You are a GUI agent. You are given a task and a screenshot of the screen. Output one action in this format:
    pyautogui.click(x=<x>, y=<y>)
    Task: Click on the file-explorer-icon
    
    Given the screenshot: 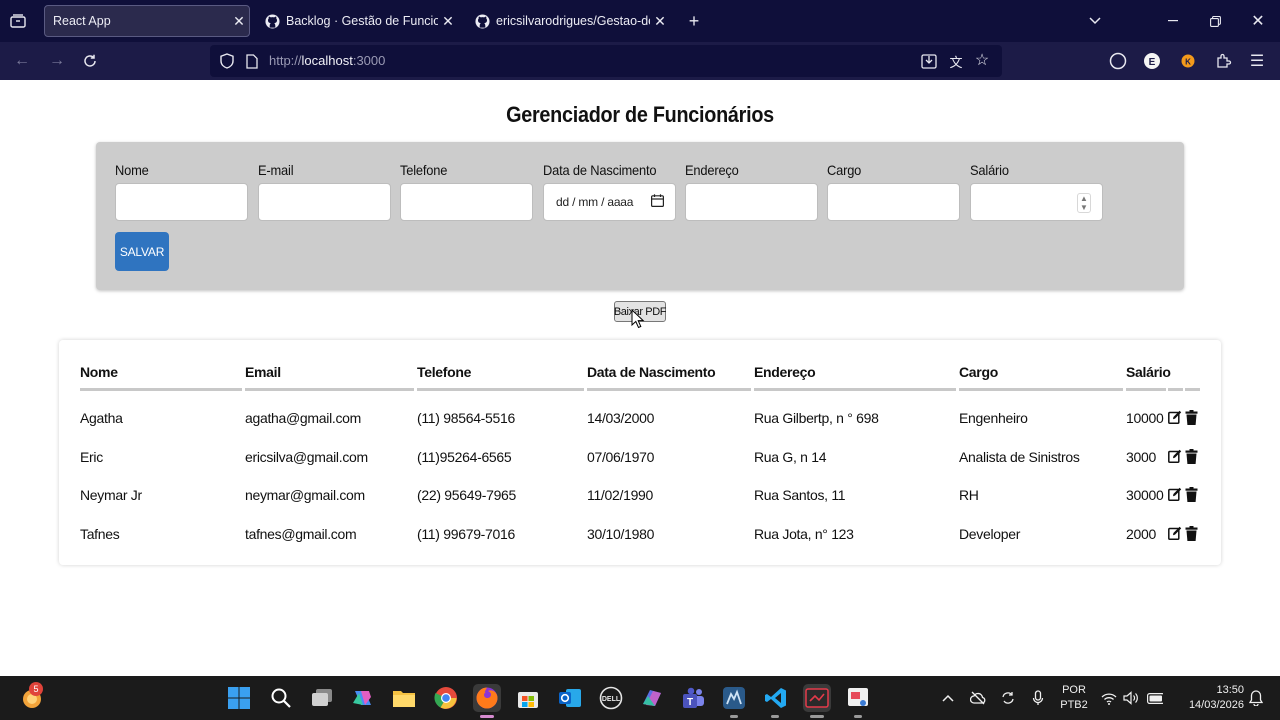 What is the action you would take?
    pyautogui.click(x=404, y=698)
    